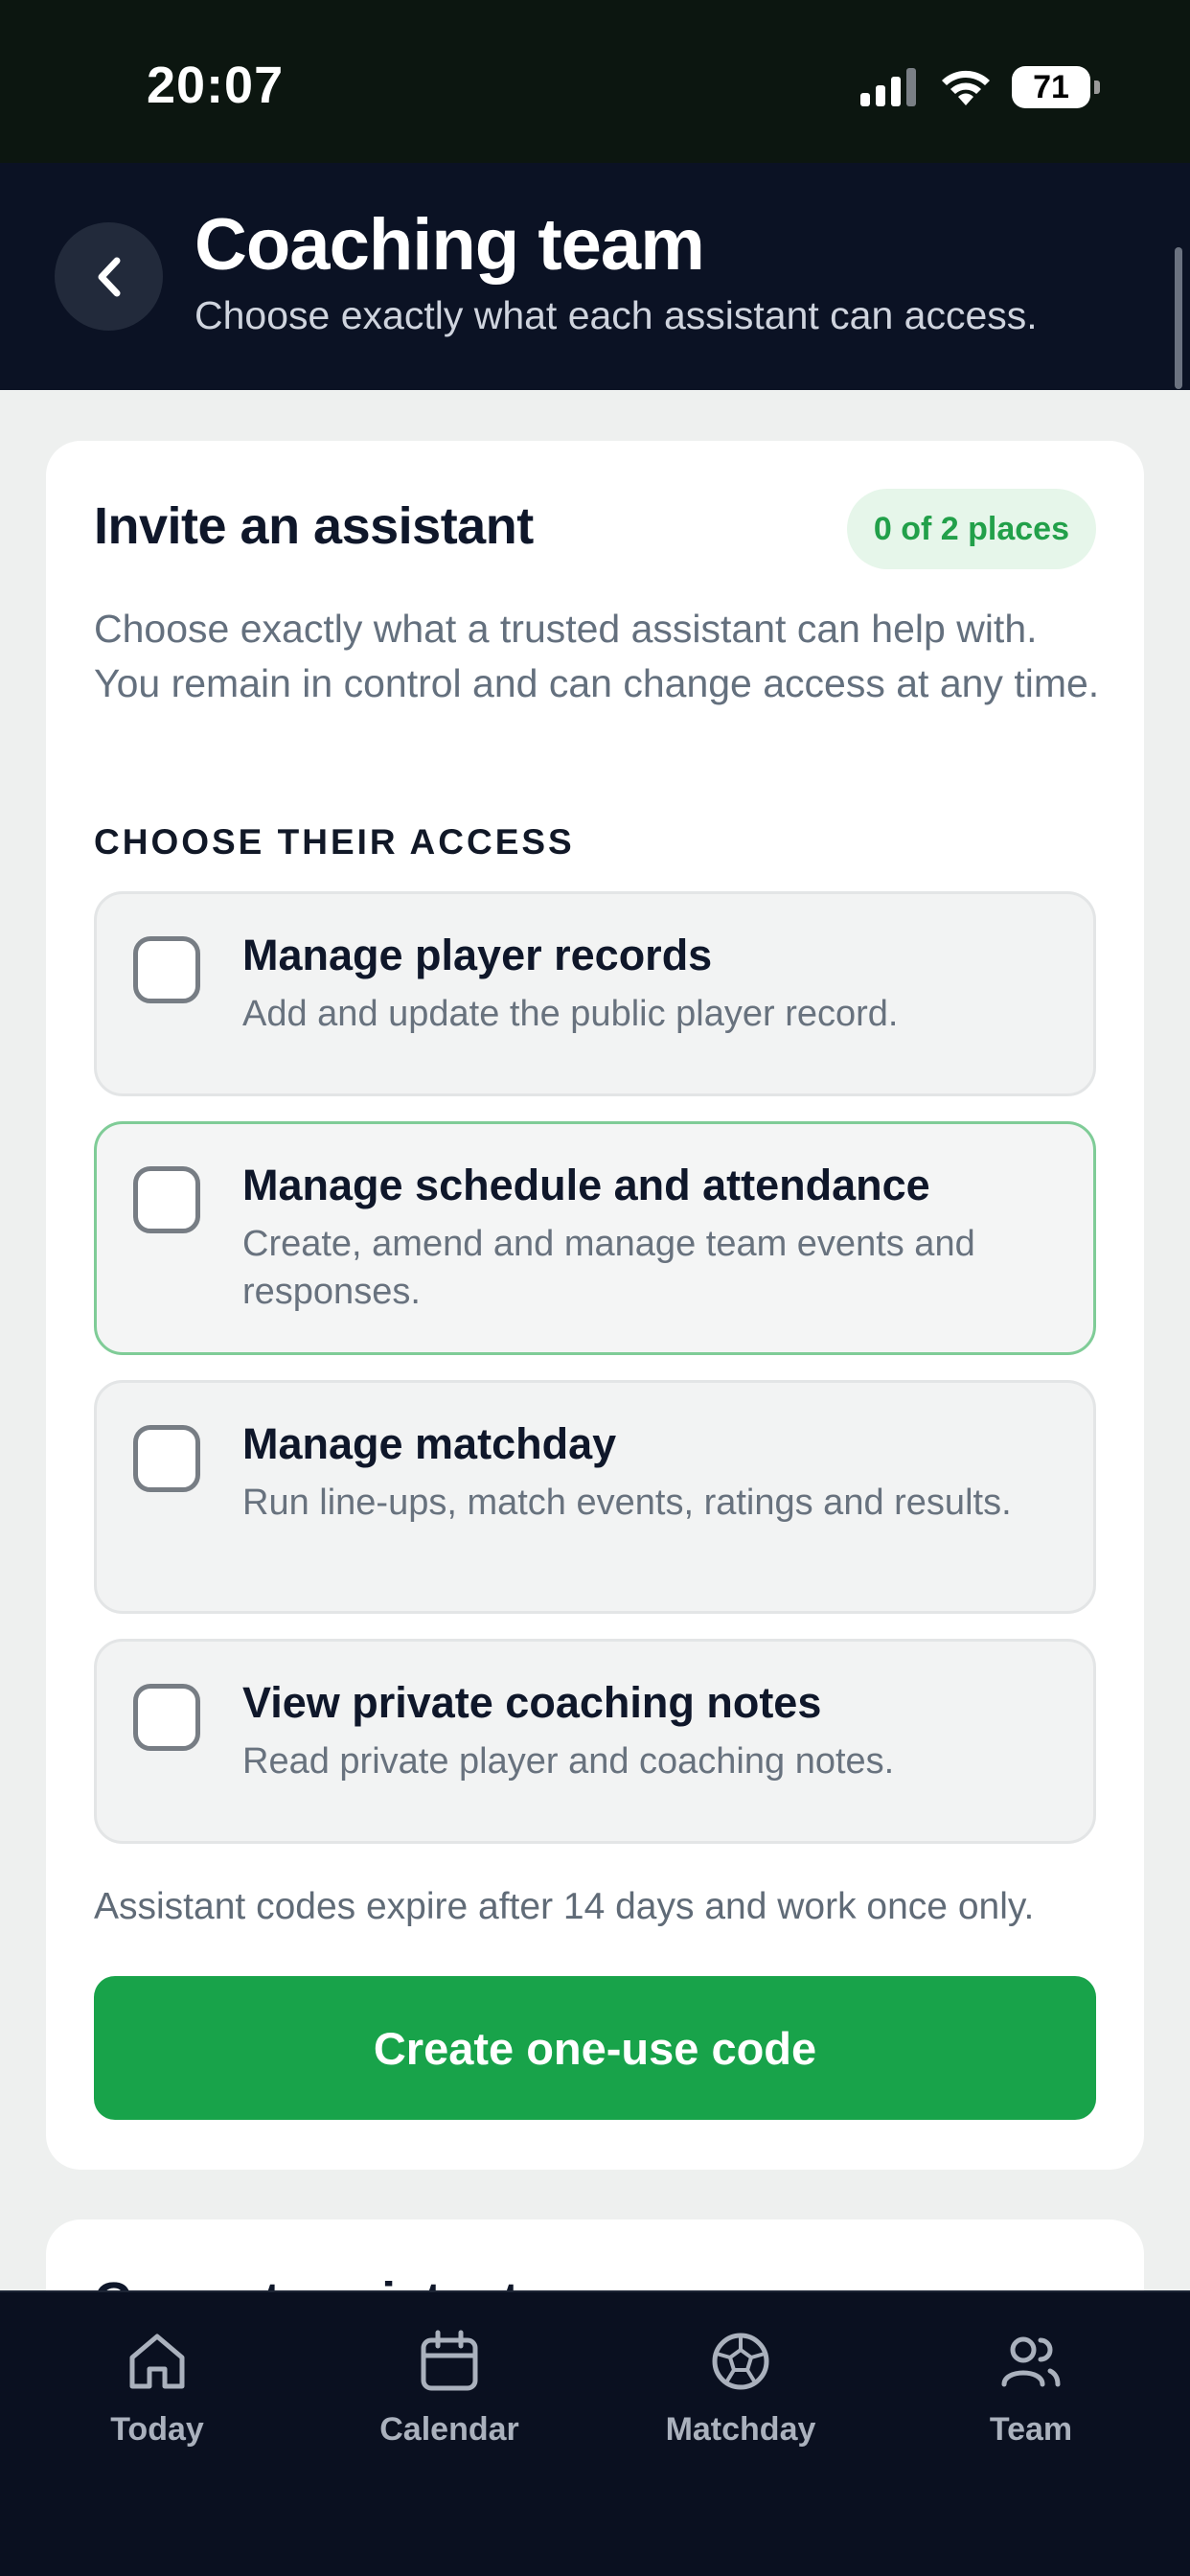 Image resolution: width=1190 pixels, height=2576 pixels. What do you see at coordinates (334, 842) in the screenshot?
I see `access-section-label: CHOOSE THEIR ACCESS` at bounding box center [334, 842].